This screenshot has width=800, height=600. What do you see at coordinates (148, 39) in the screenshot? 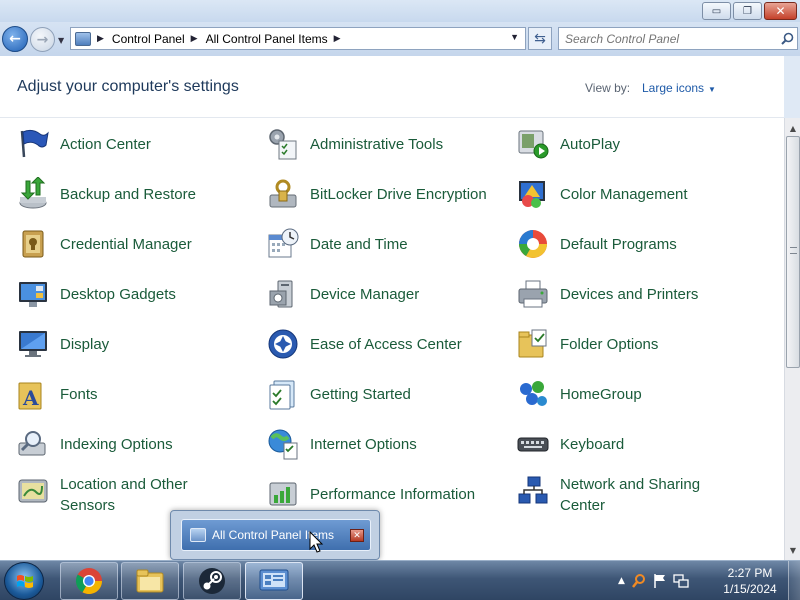
I see `breadcrumb-control-panel: Control Panel` at bounding box center [148, 39].